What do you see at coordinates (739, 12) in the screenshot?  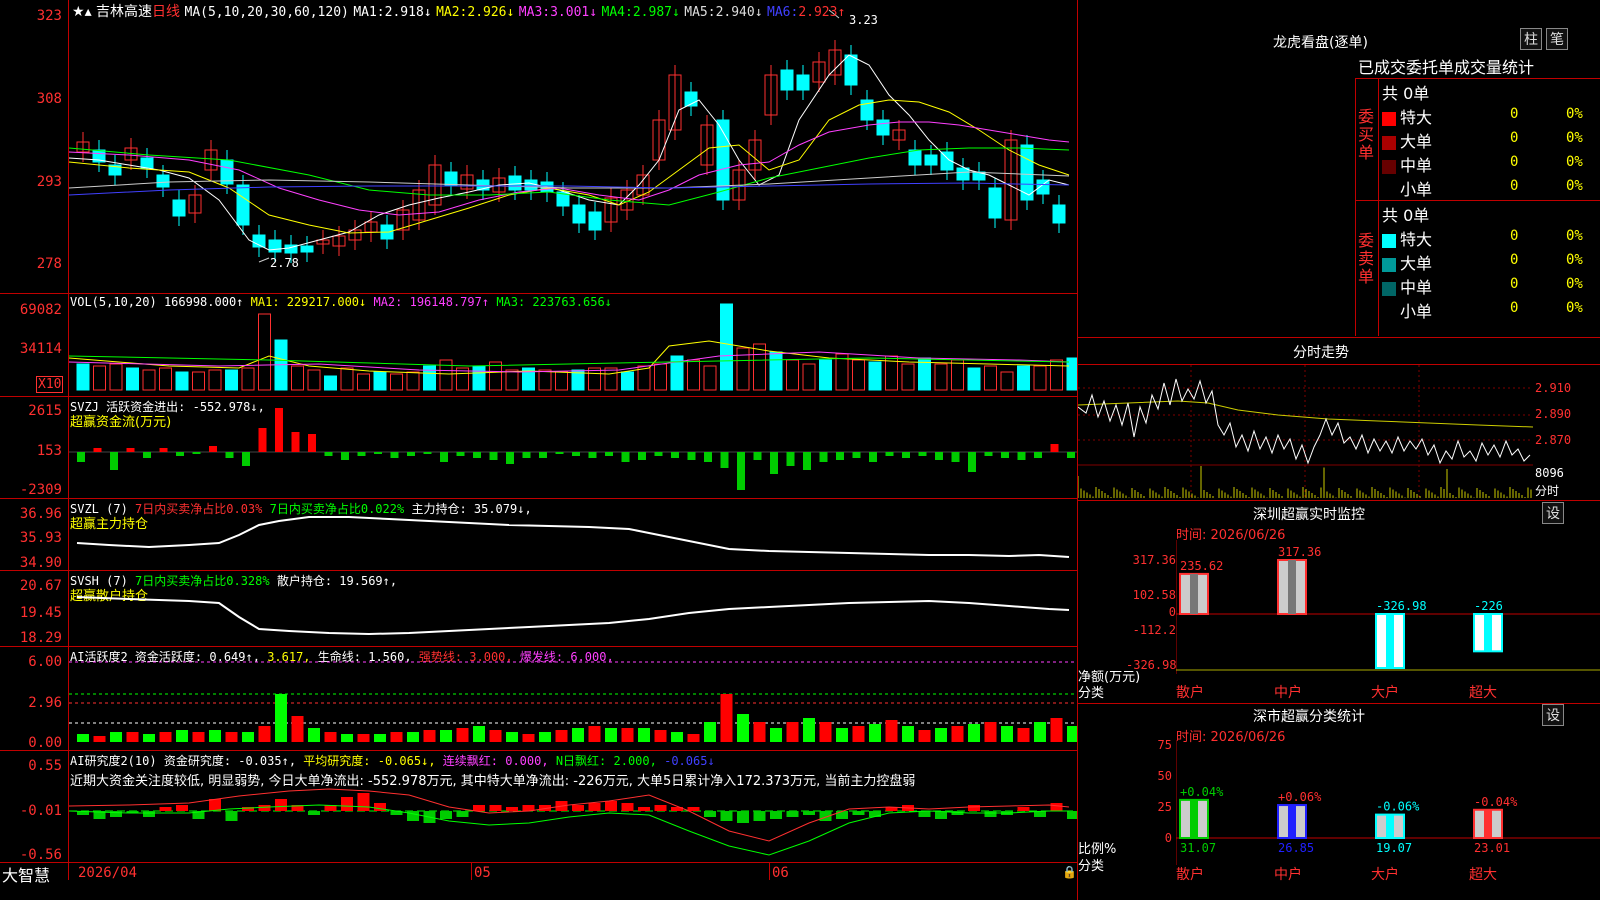 I see `ma5-value: 2.940↓` at bounding box center [739, 12].